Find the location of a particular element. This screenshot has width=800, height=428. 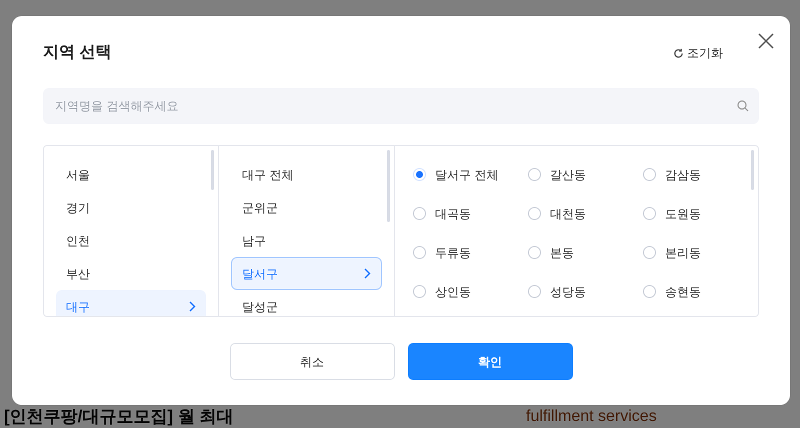

neighborhood-option: 대천동 is located at coordinates (557, 213).